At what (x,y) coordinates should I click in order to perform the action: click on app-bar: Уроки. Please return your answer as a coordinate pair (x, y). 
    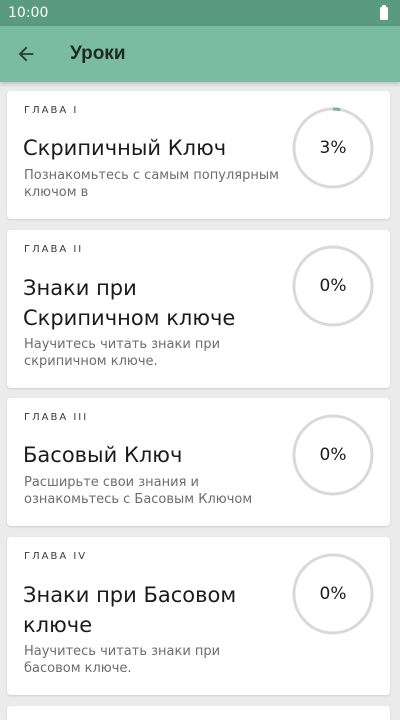
    Looking at the image, I should click on (200, 54).